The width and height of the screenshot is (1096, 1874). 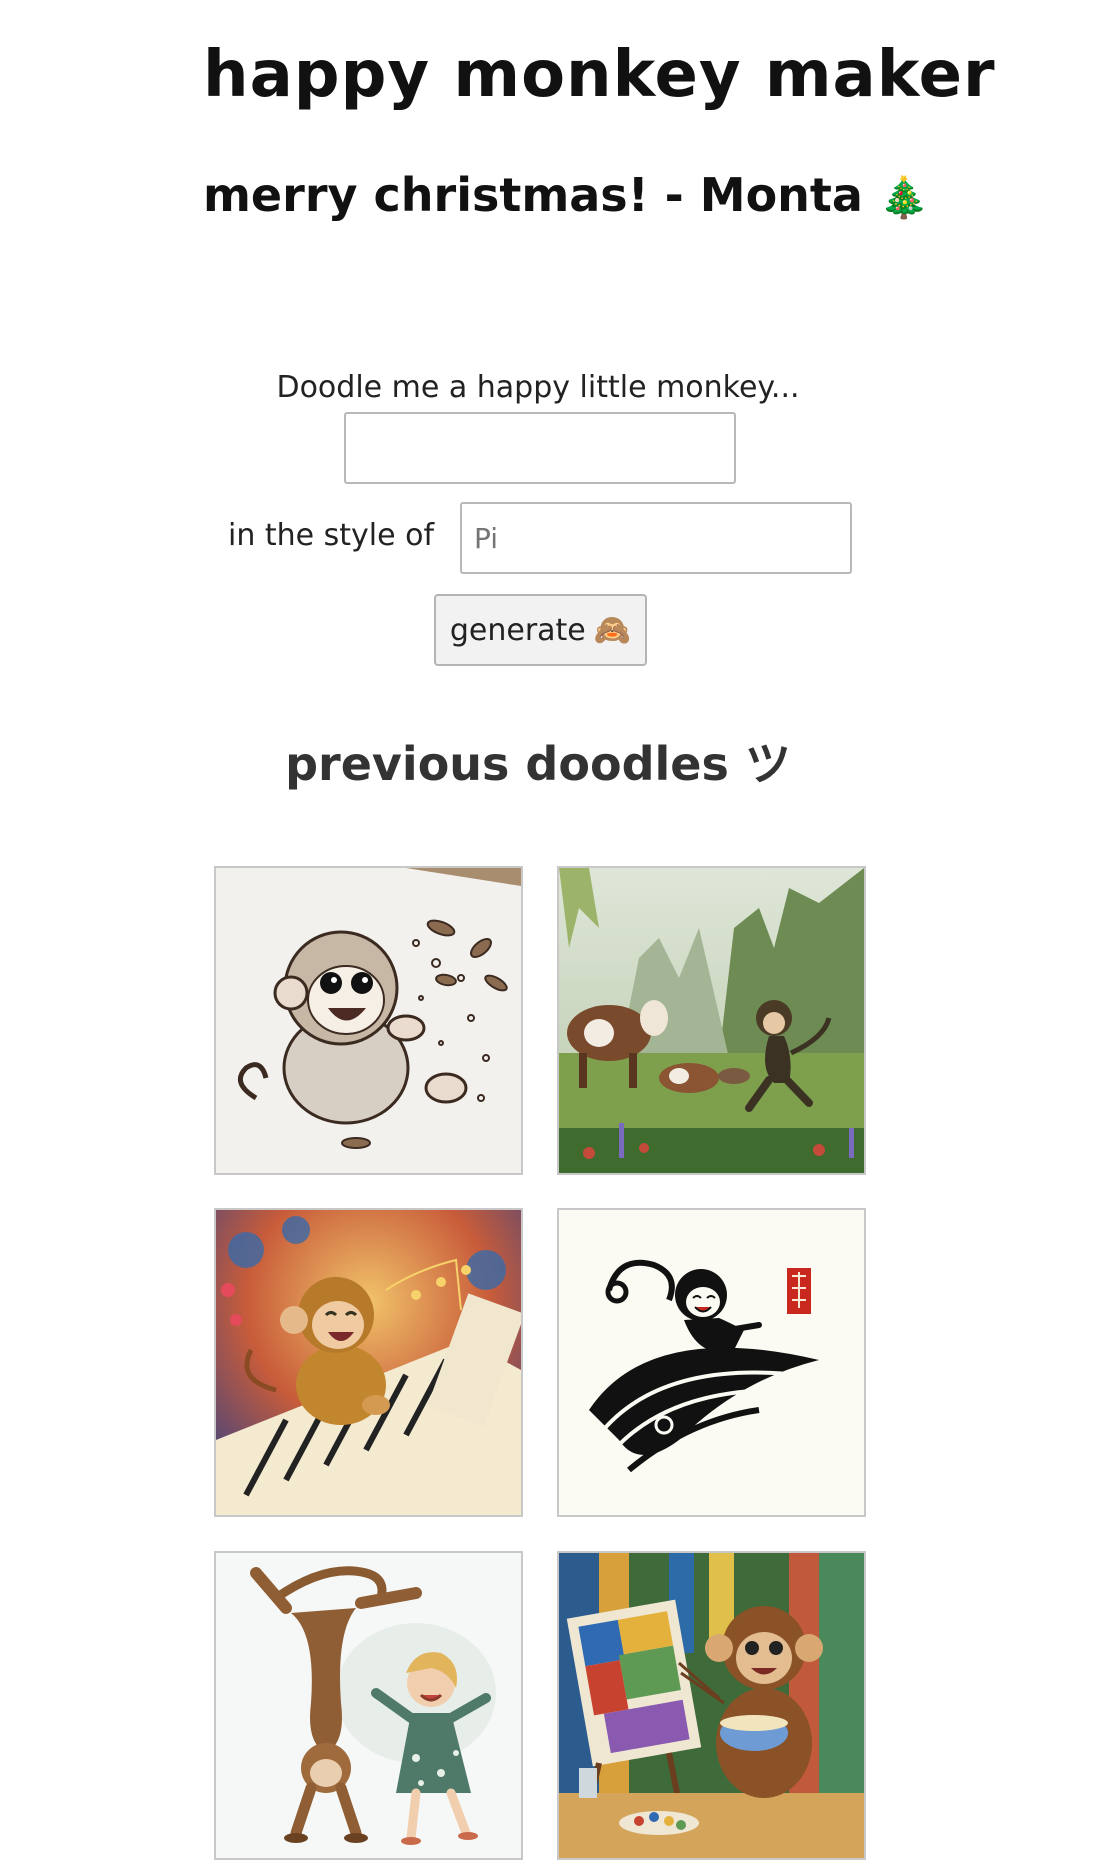 What do you see at coordinates (612, 630) in the screenshot?
I see `see-no-evil-monkey-icon: 🙈` at bounding box center [612, 630].